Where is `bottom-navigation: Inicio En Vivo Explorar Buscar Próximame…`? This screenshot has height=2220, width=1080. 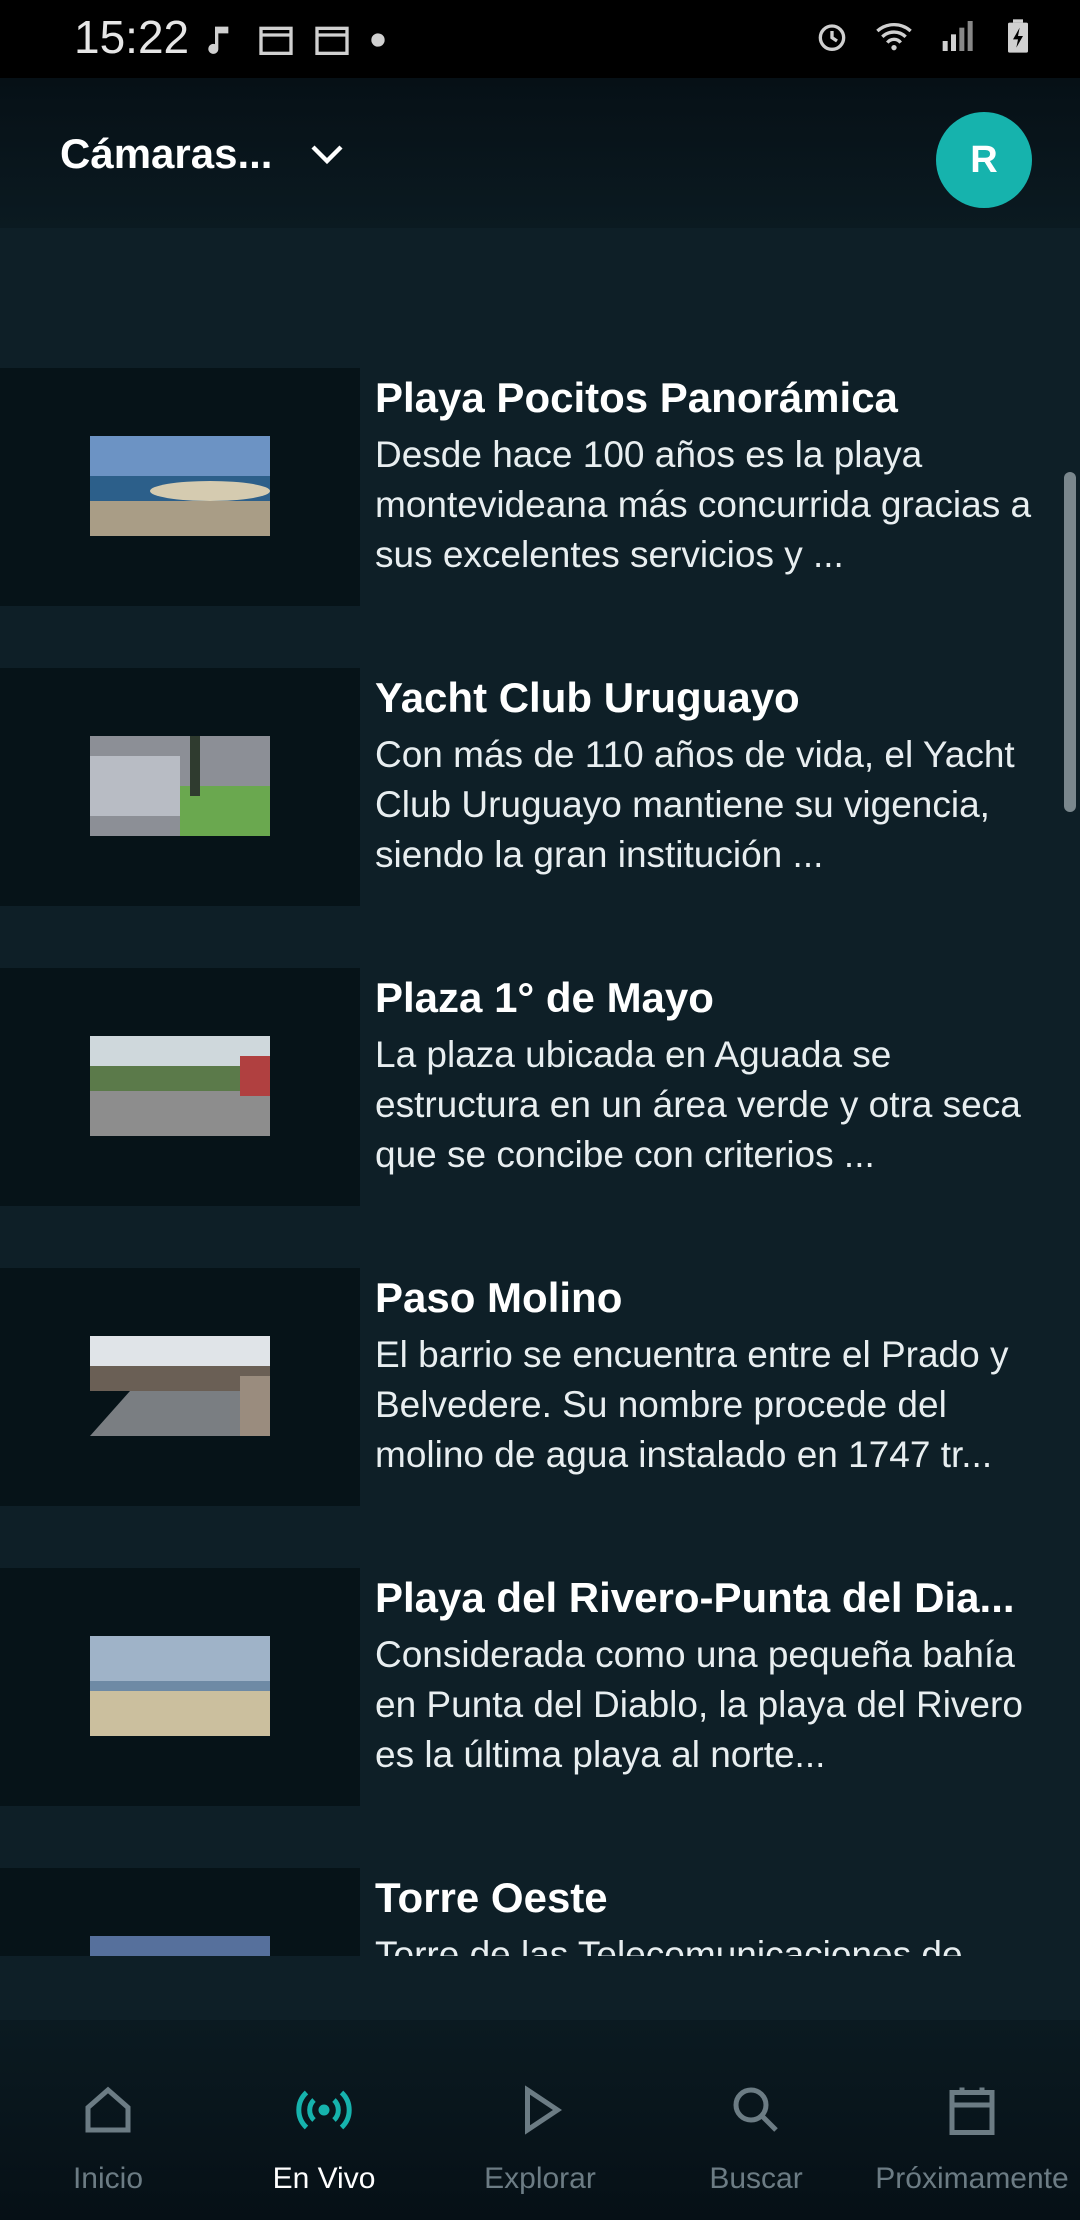 bottom-navigation: Inicio En Vivo Explorar Buscar Próximame… is located at coordinates (540, 2120).